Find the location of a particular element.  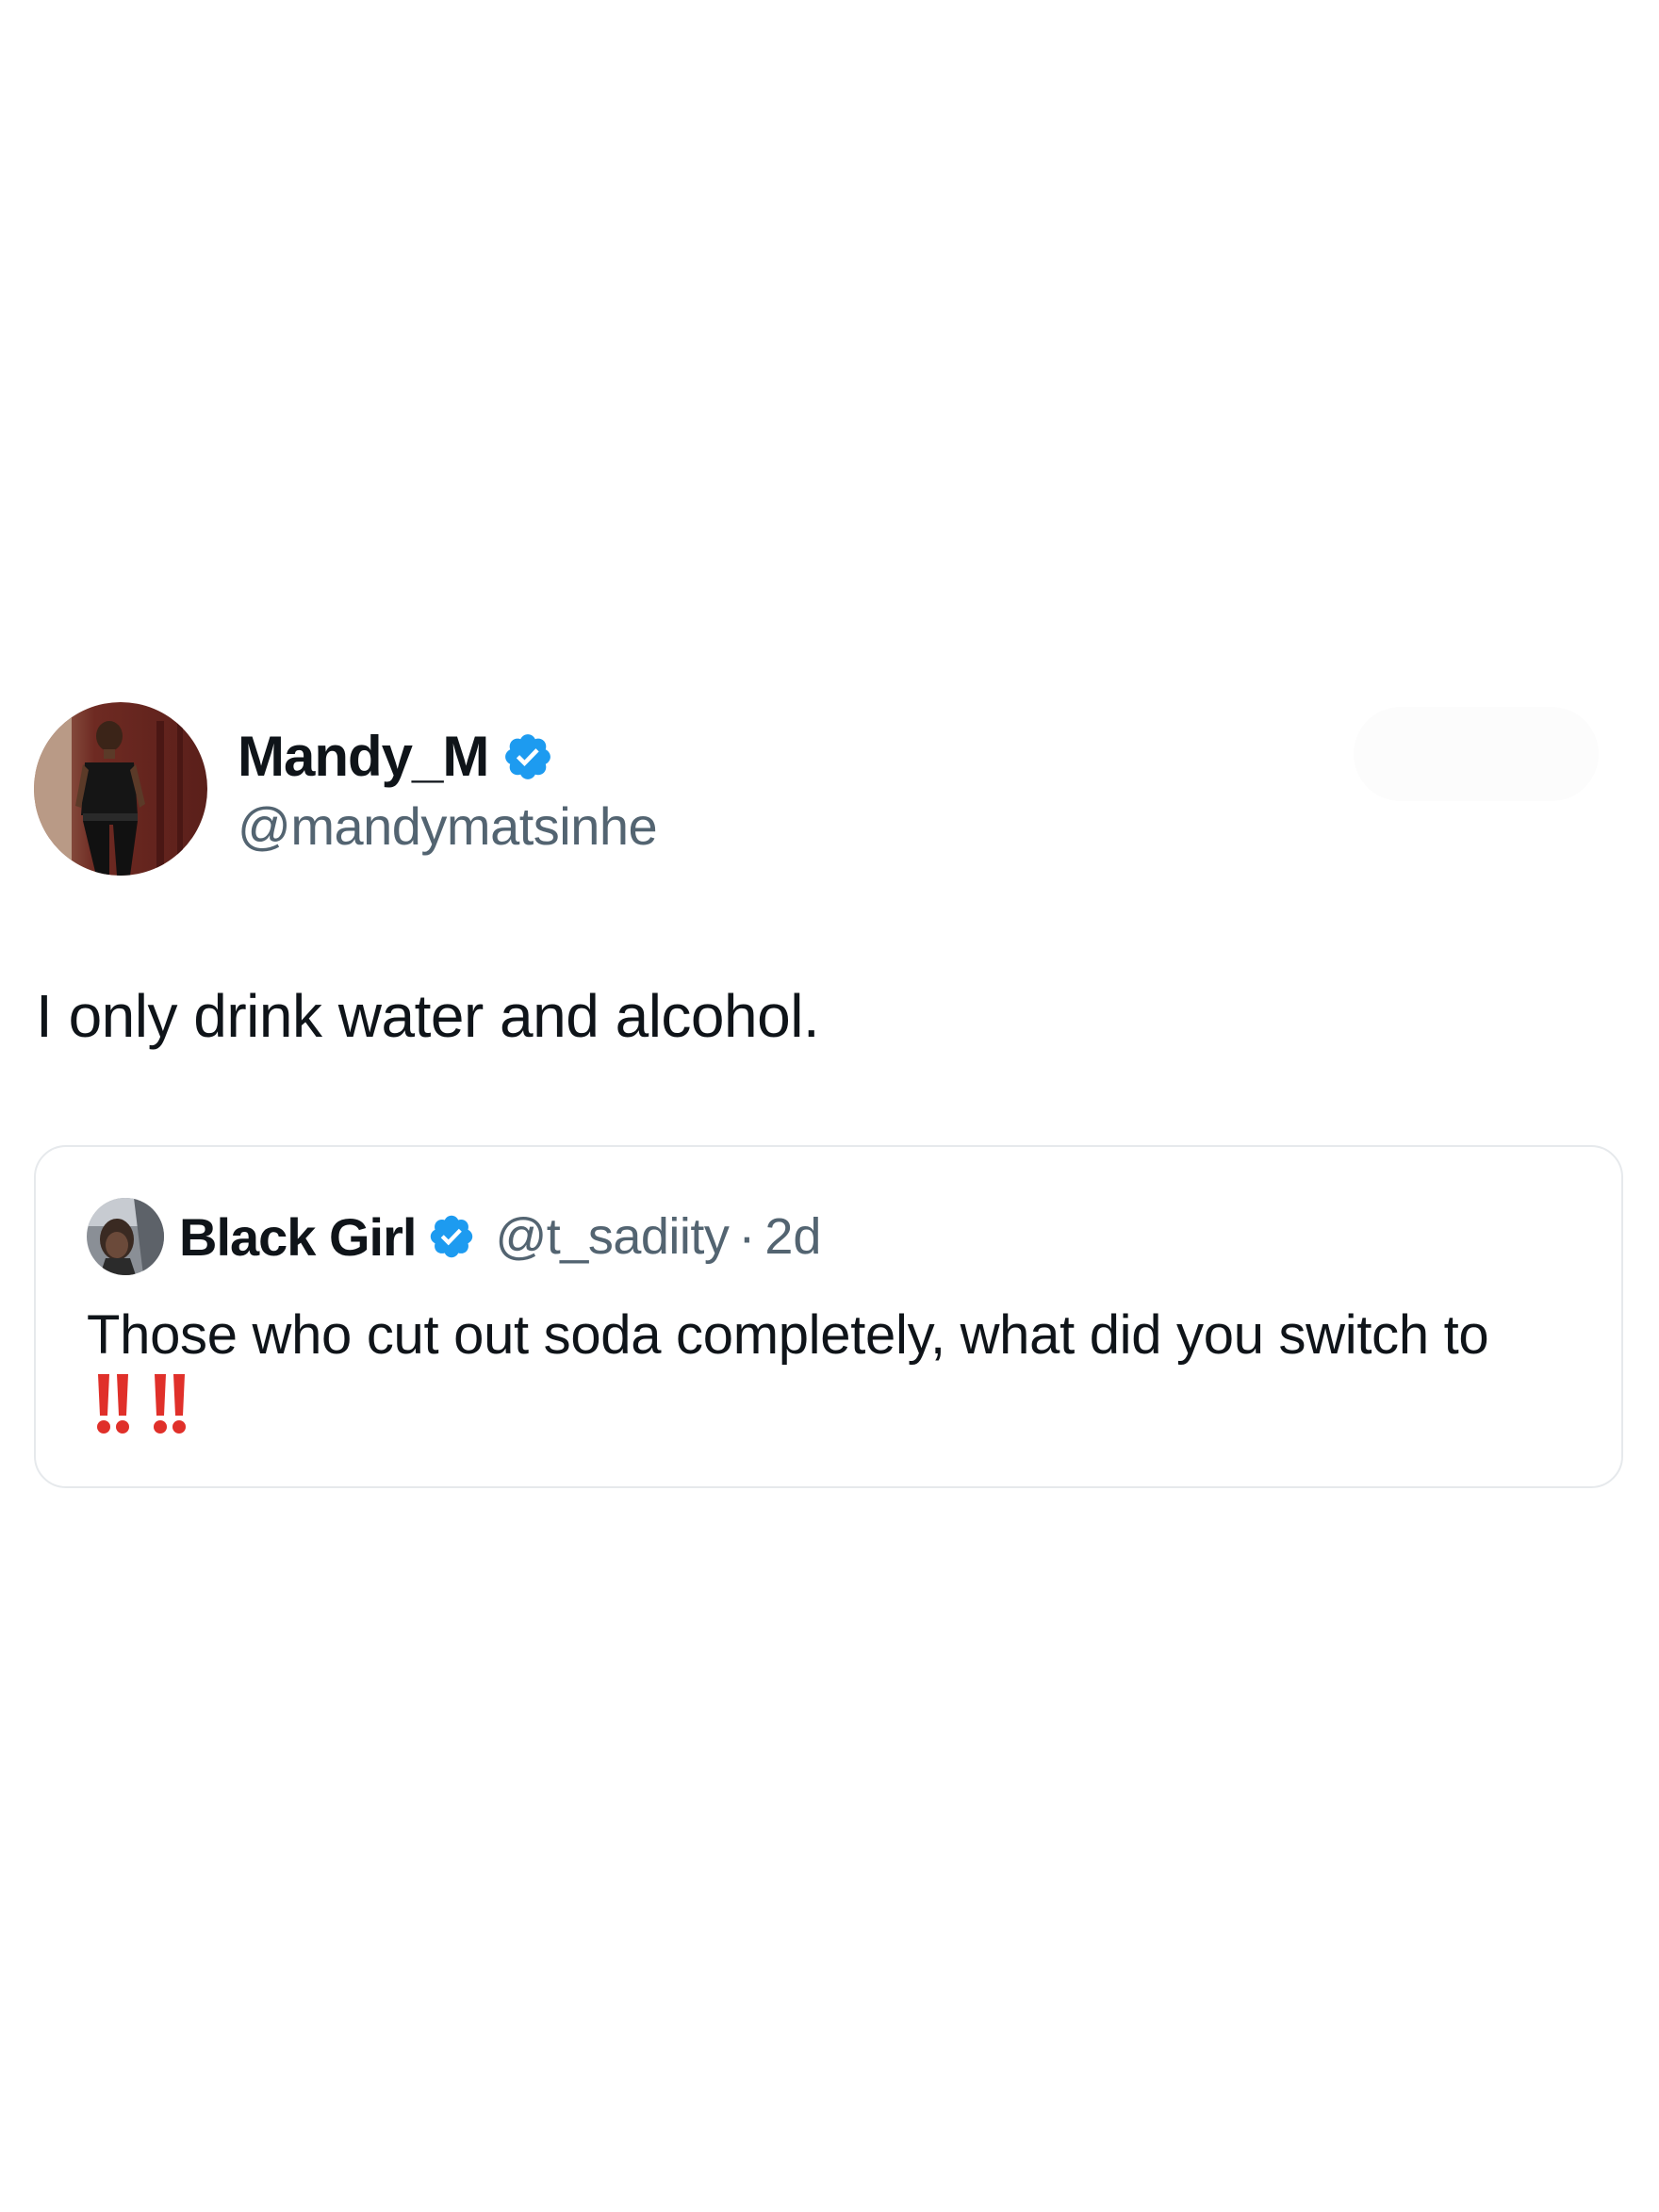

quoted-tweet-header: Black Girl @t_sadiity · 2d is located at coordinates (500, 1237).